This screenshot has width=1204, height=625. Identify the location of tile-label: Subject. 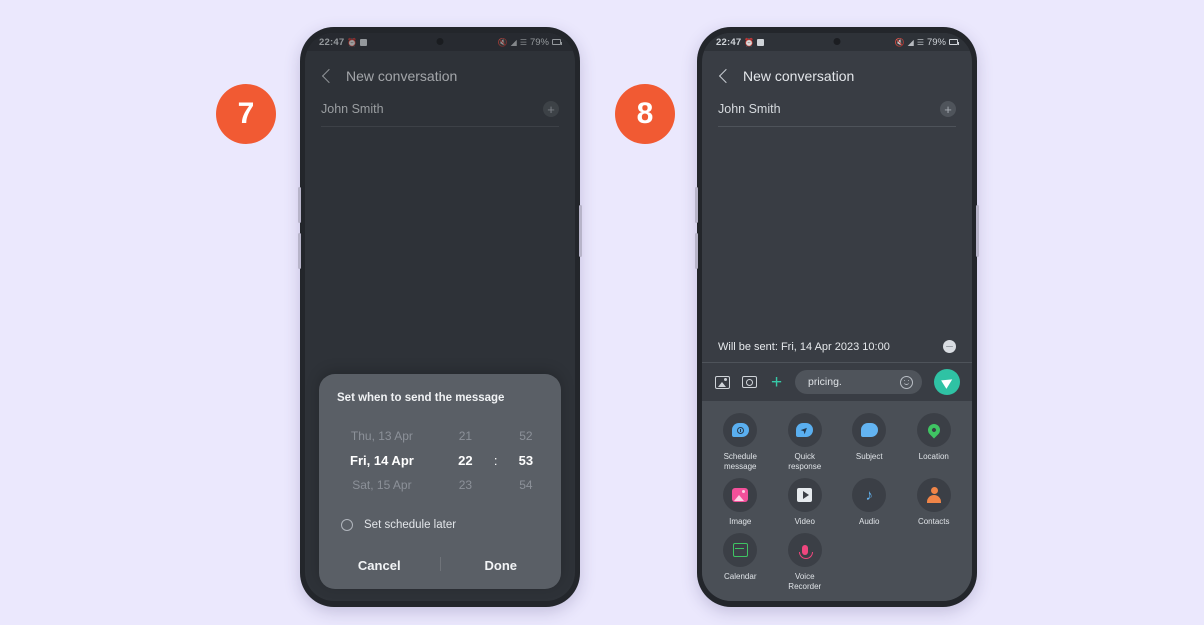
(869, 456).